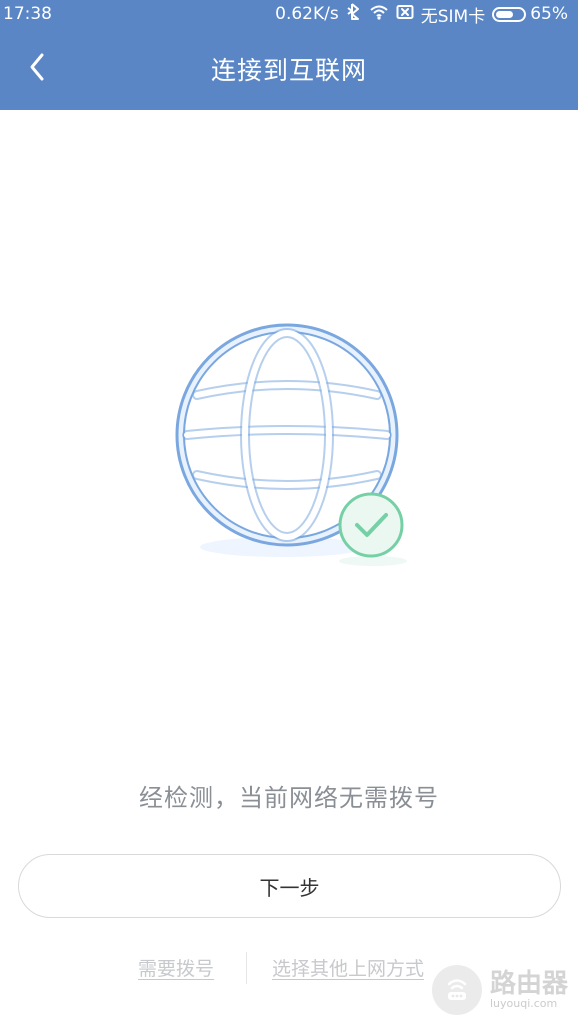  I want to click on watermark: 路由器 luyouqi.com, so click(499, 990).